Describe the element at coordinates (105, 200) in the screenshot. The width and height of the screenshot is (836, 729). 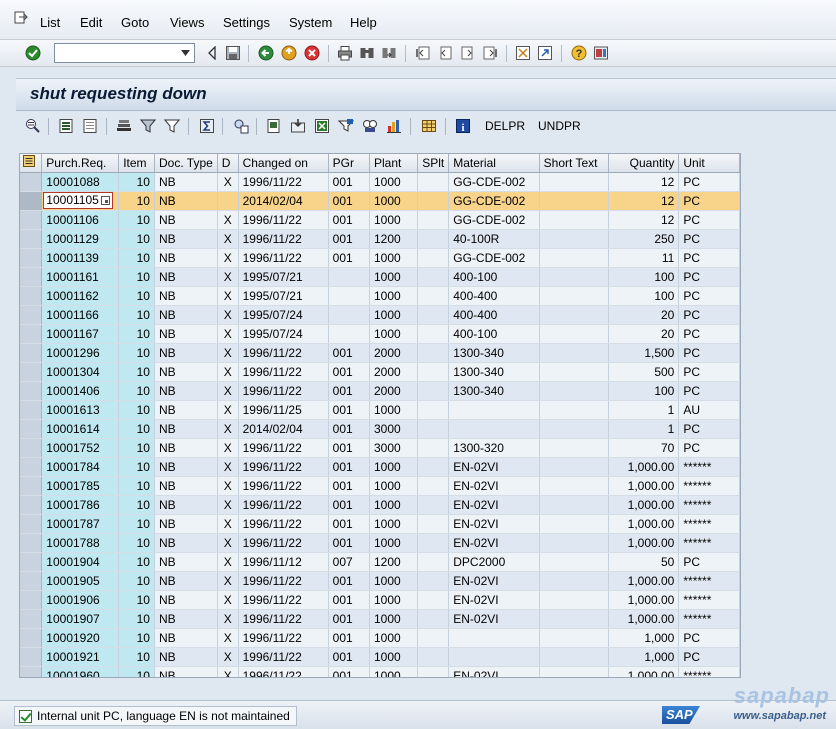
I see `value-help-icon` at that location.